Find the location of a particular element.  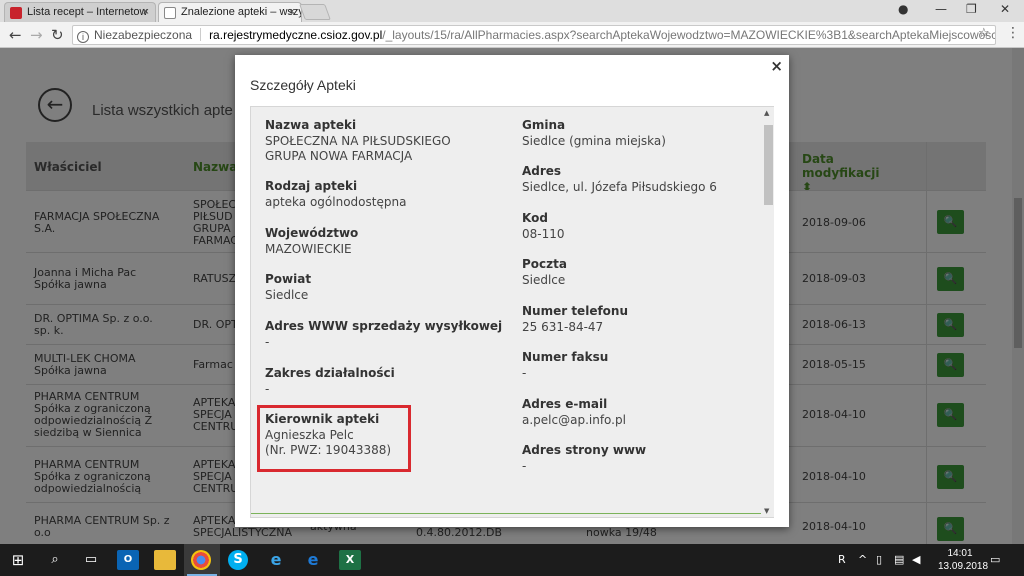

excel-icon: X is located at coordinates (350, 560).